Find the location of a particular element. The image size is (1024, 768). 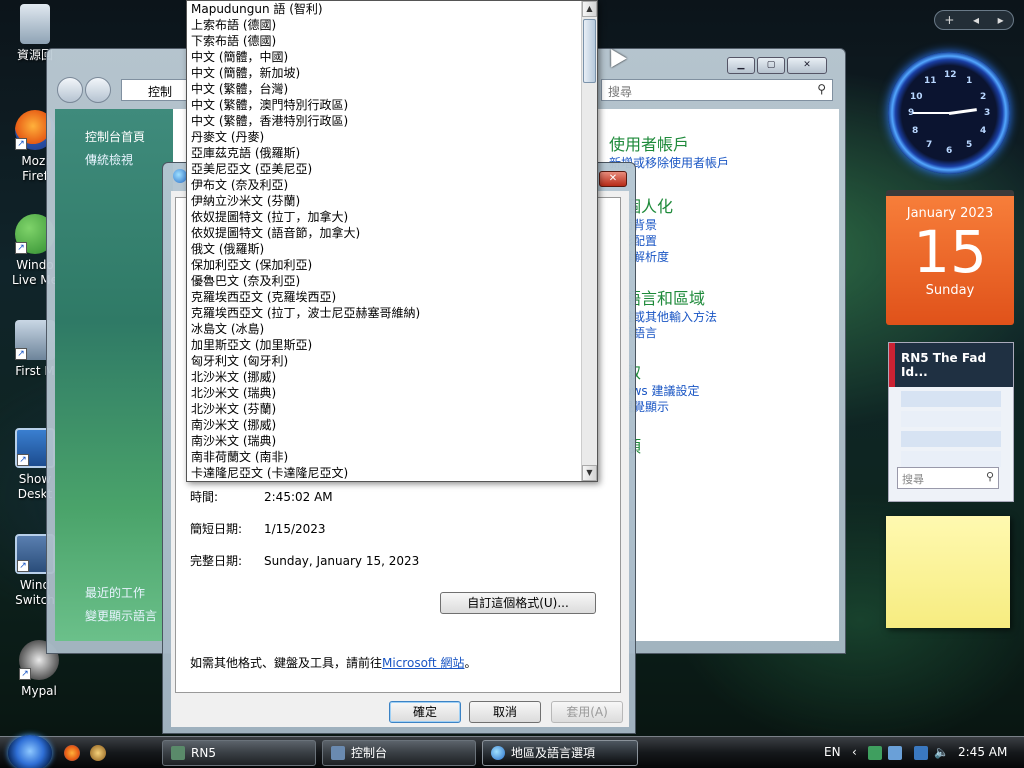

dropdown-option: 北沙米文 (挪威) is located at coordinates (384, 377).